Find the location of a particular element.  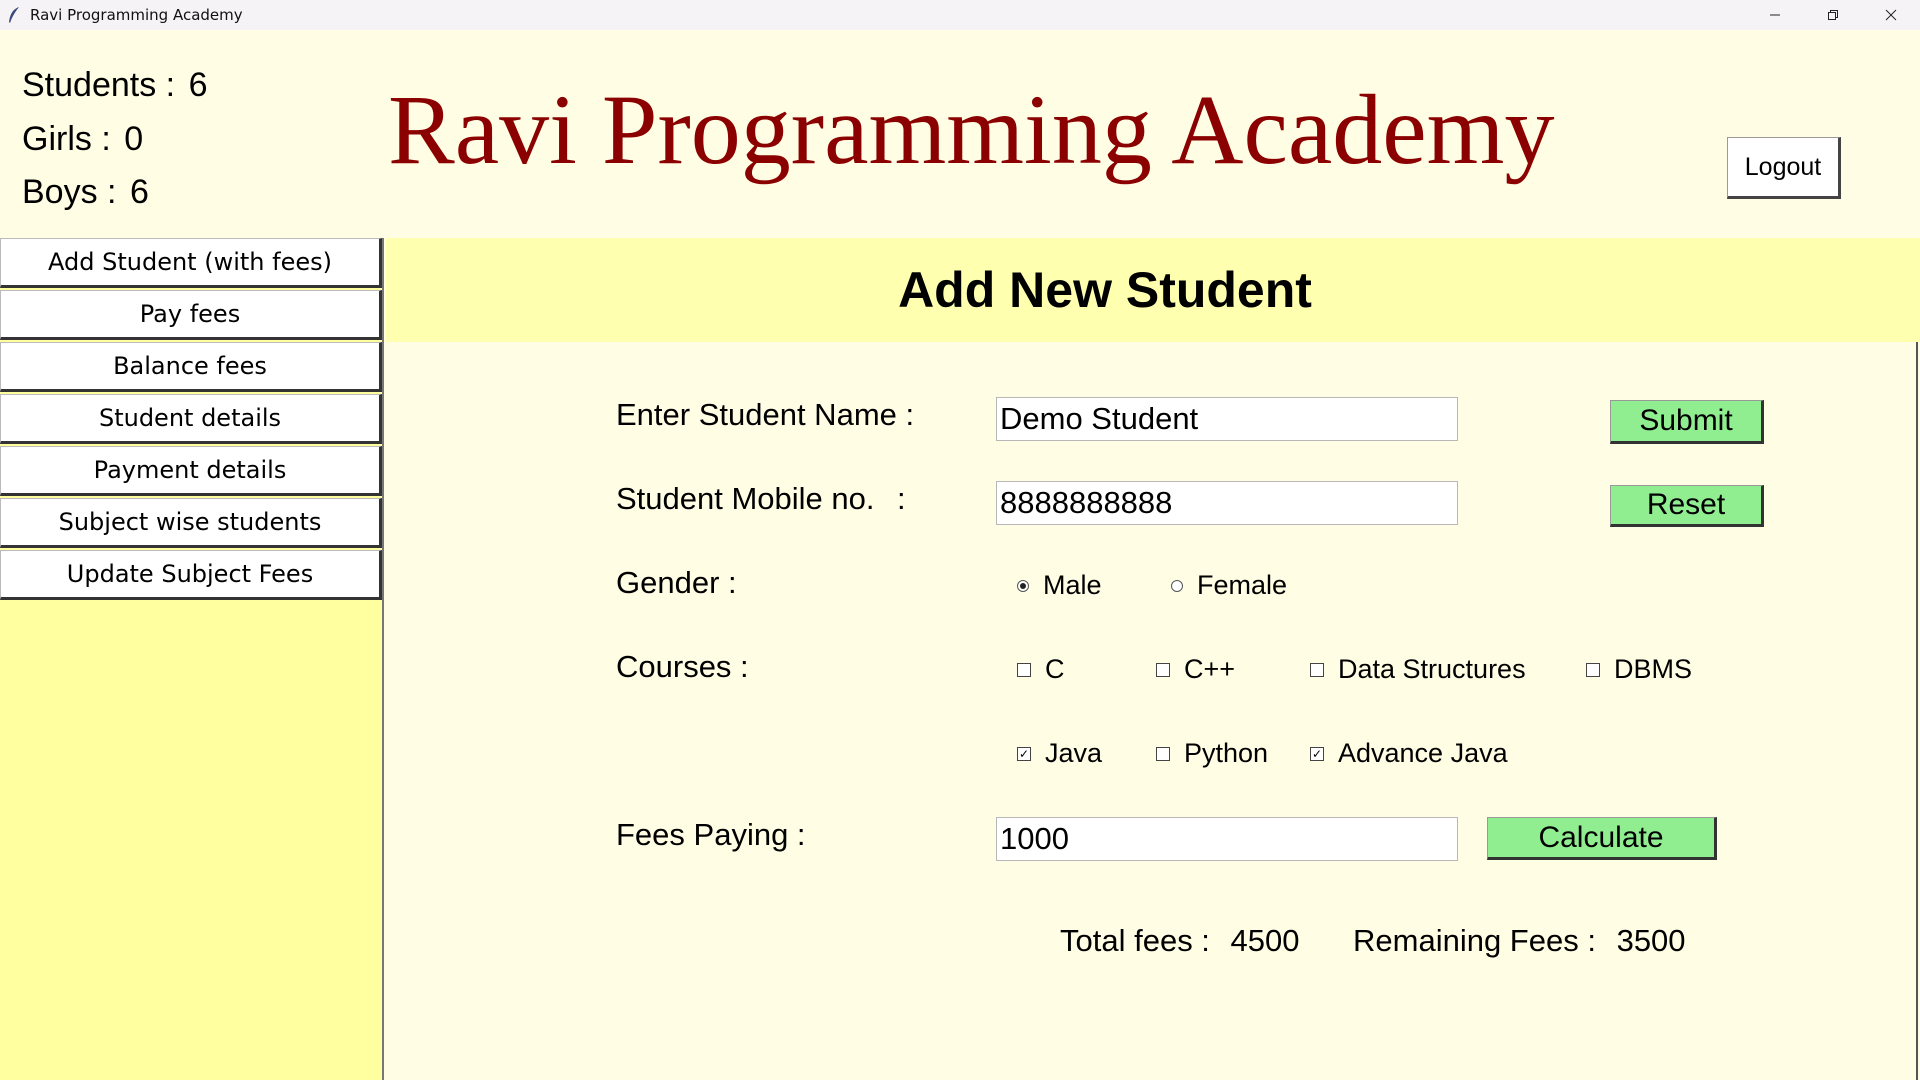

course-python-checkbox: Python is located at coordinates (1212, 753).